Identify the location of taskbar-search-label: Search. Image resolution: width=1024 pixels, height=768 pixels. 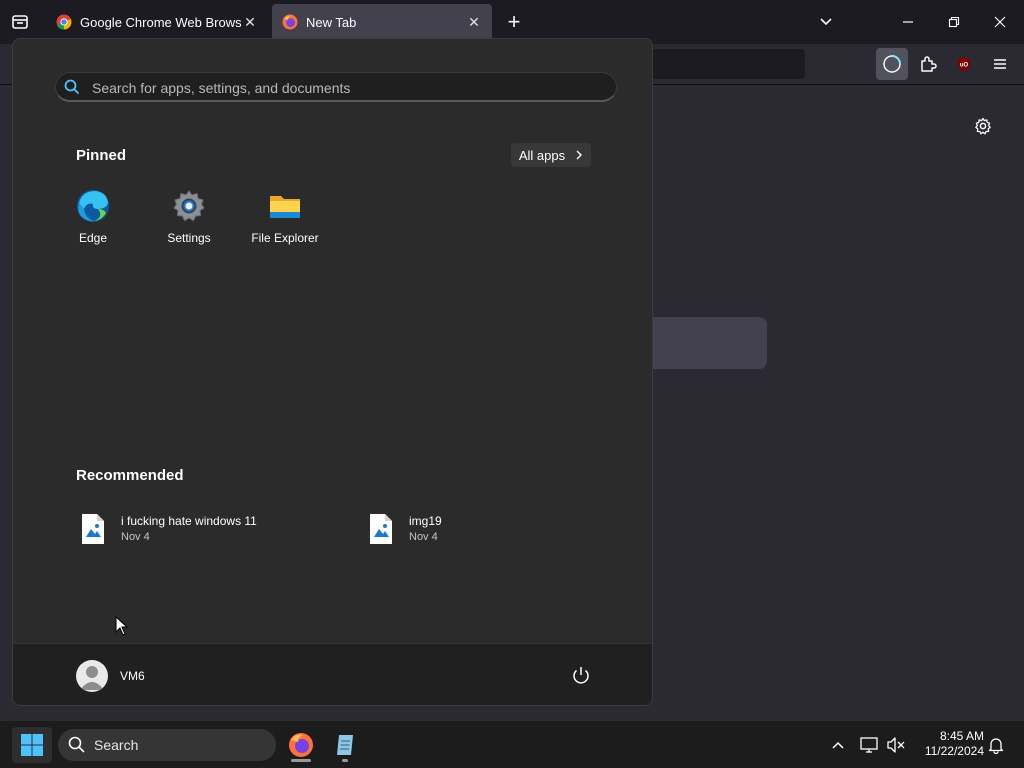
(116, 745).